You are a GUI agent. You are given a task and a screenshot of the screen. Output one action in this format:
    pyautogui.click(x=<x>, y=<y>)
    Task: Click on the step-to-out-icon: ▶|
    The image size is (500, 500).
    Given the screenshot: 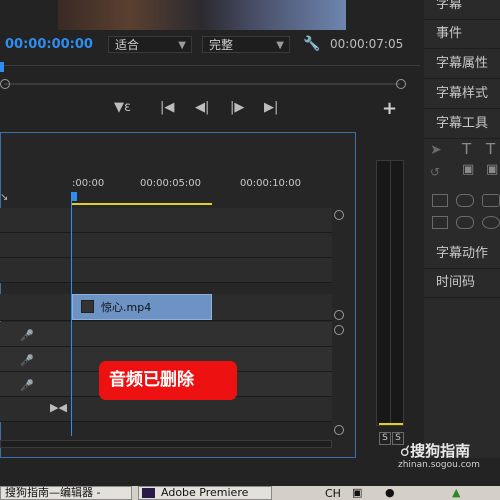 What is the action you would take?
    pyautogui.click(x=271, y=107)
    